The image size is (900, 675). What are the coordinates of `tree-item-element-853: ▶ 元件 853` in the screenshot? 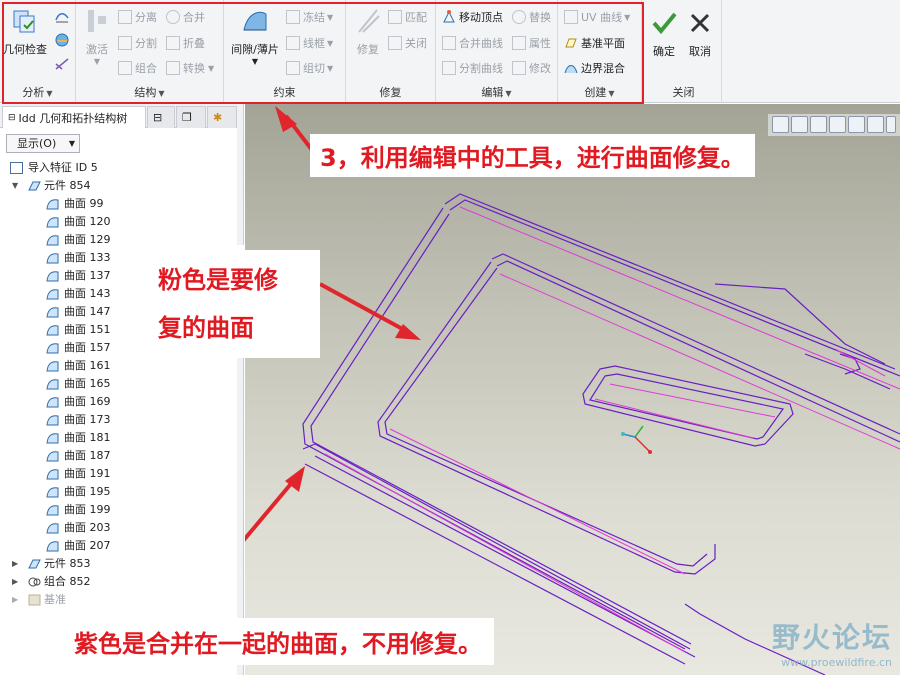 It's located at (121, 564).